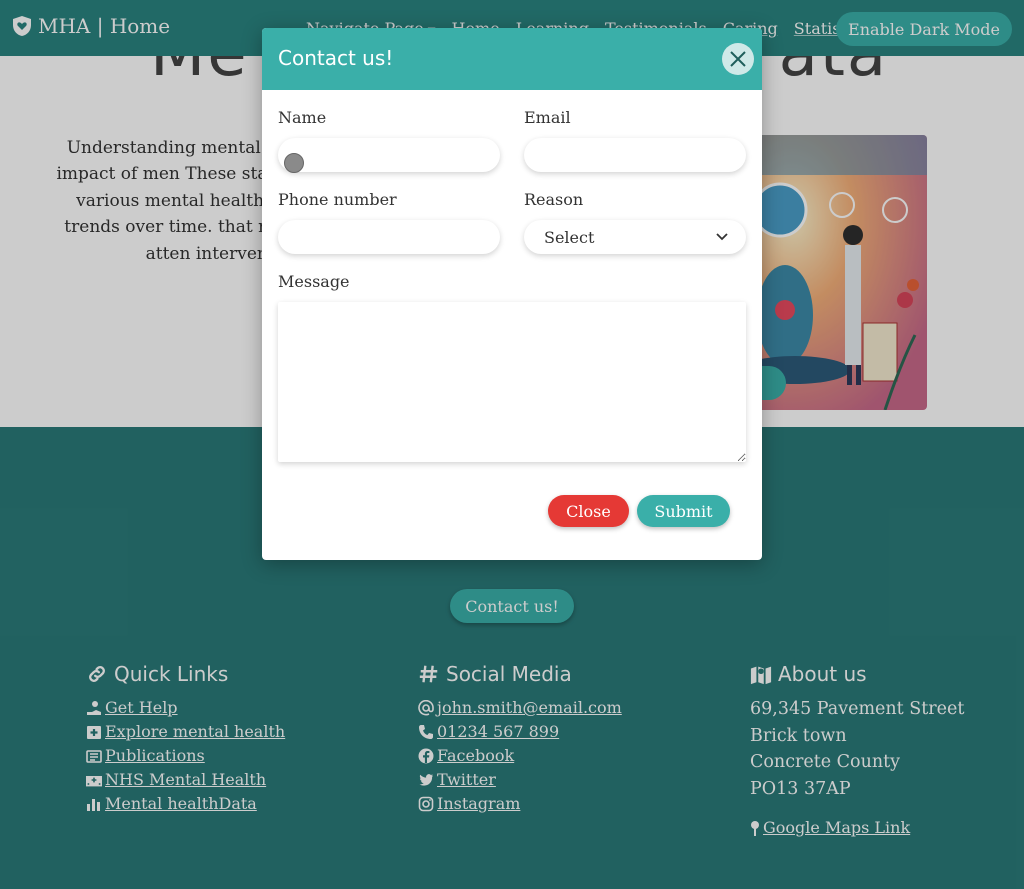  What do you see at coordinates (554, 199) in the screenshot?
I see `reason-label: Reason` at bounding box center [554, 199].